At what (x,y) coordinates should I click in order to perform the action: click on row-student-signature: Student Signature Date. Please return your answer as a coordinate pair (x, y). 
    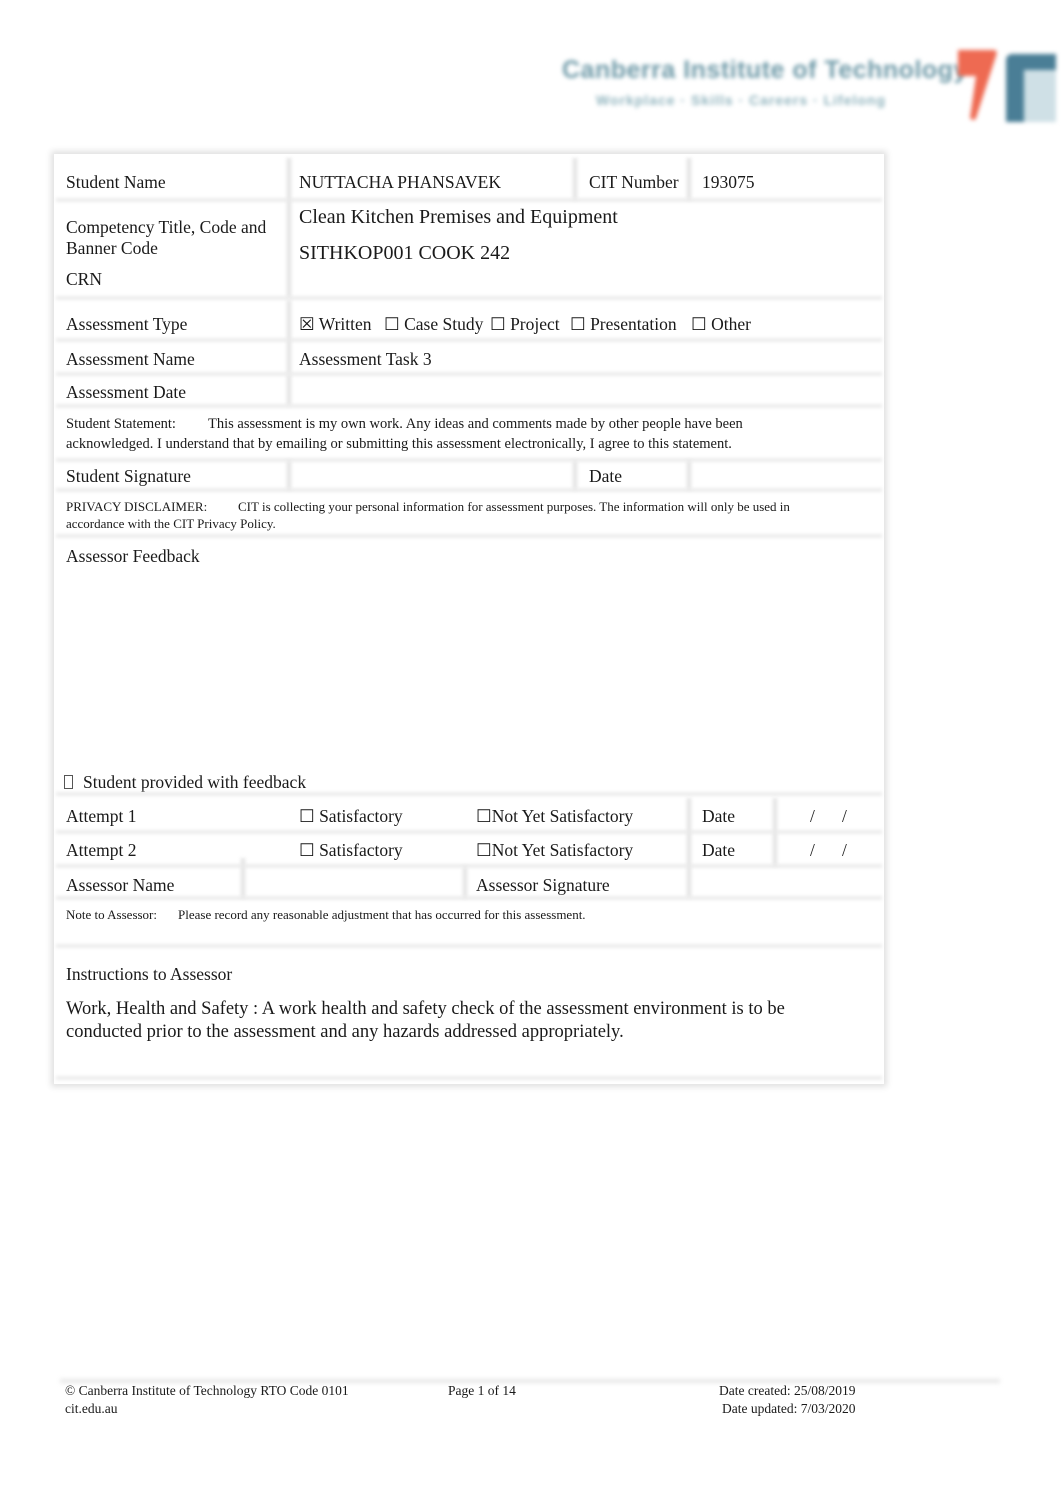
    Looking at the image, I should click on (469, 475).